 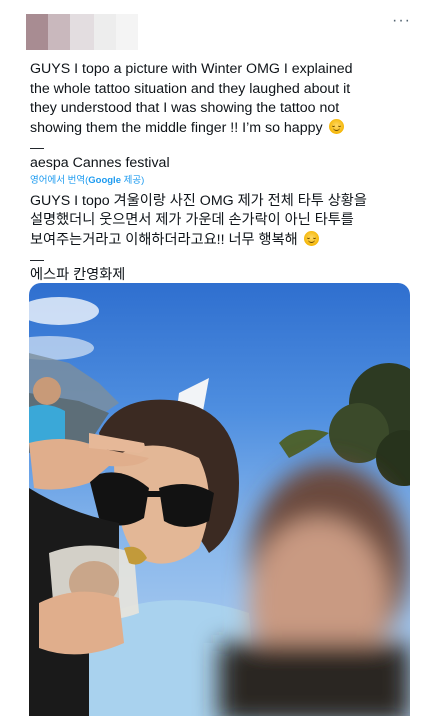 What do you see at coordinates (59, 180) in the screenshot?
I see `translation-prefix: 영어에서 번역(` at bounding box center [59, 180].